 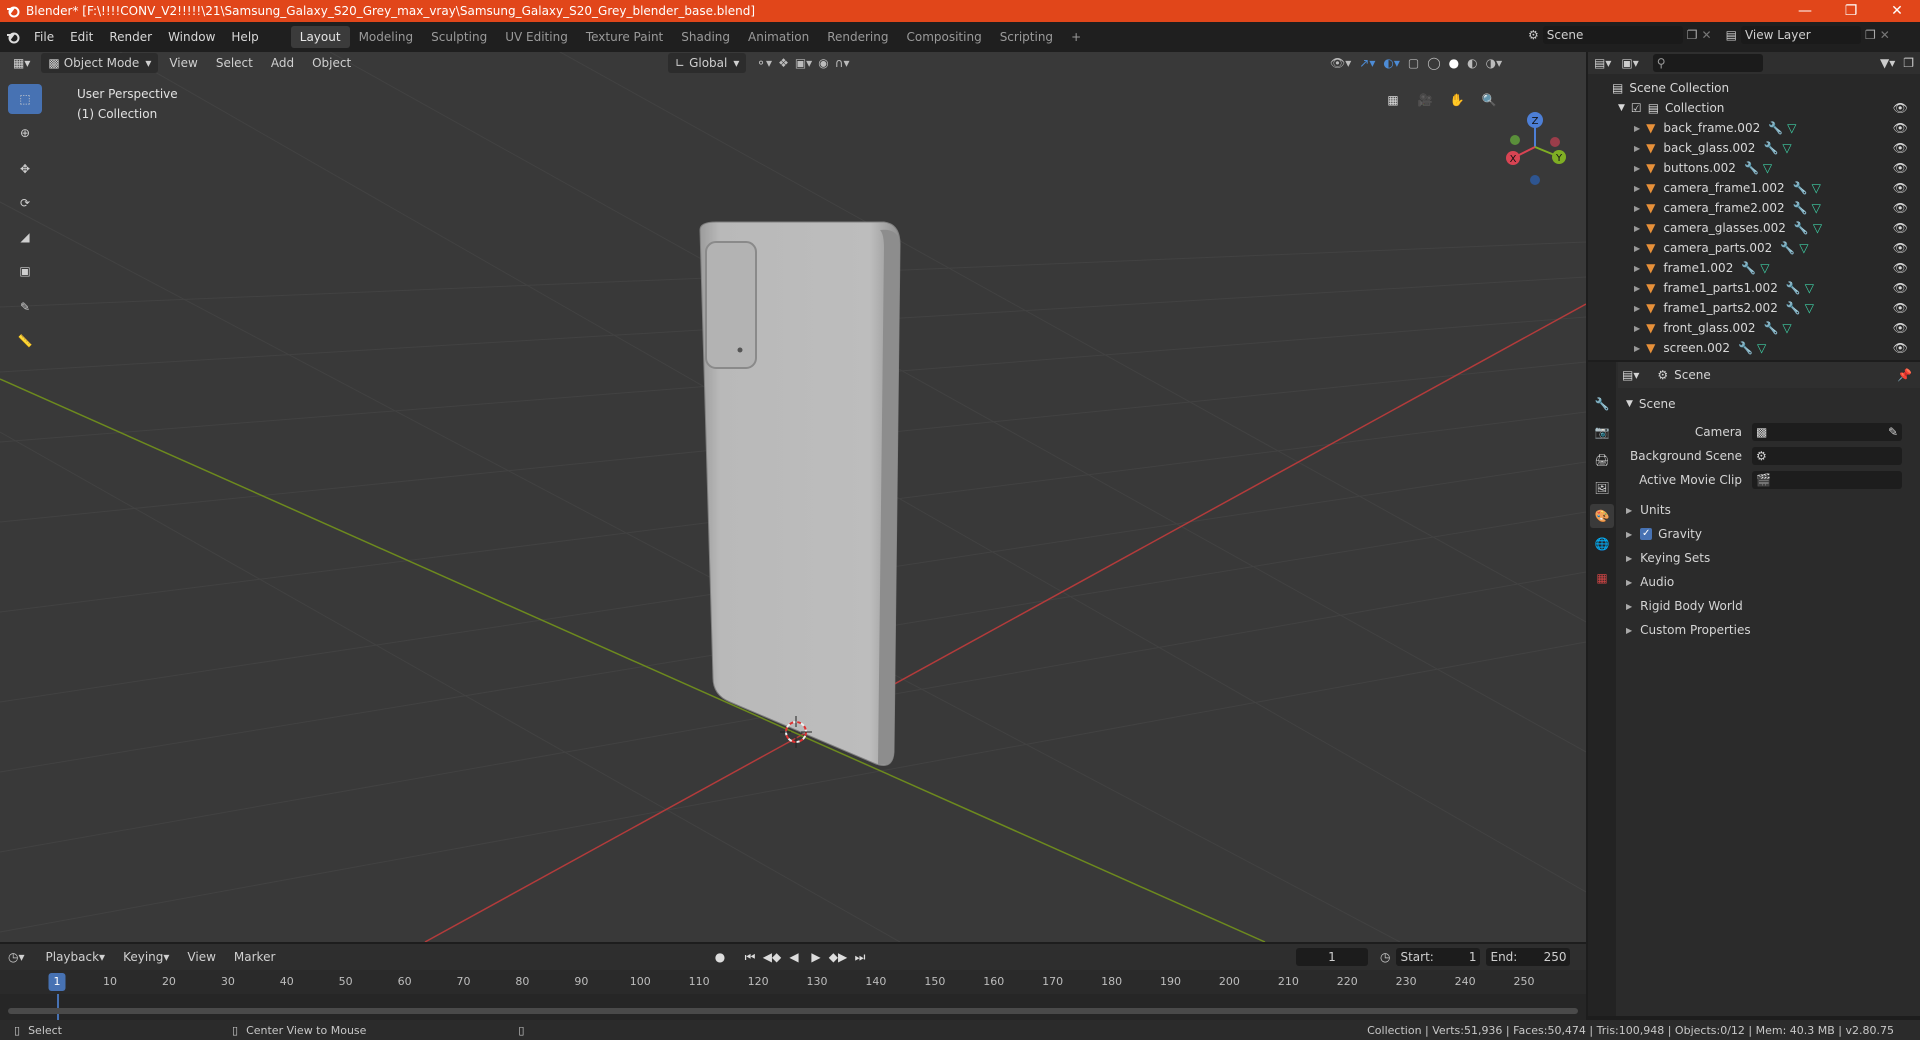 I want to click on display-mode-icon: ▣▾, so click(x=1629, y=63).